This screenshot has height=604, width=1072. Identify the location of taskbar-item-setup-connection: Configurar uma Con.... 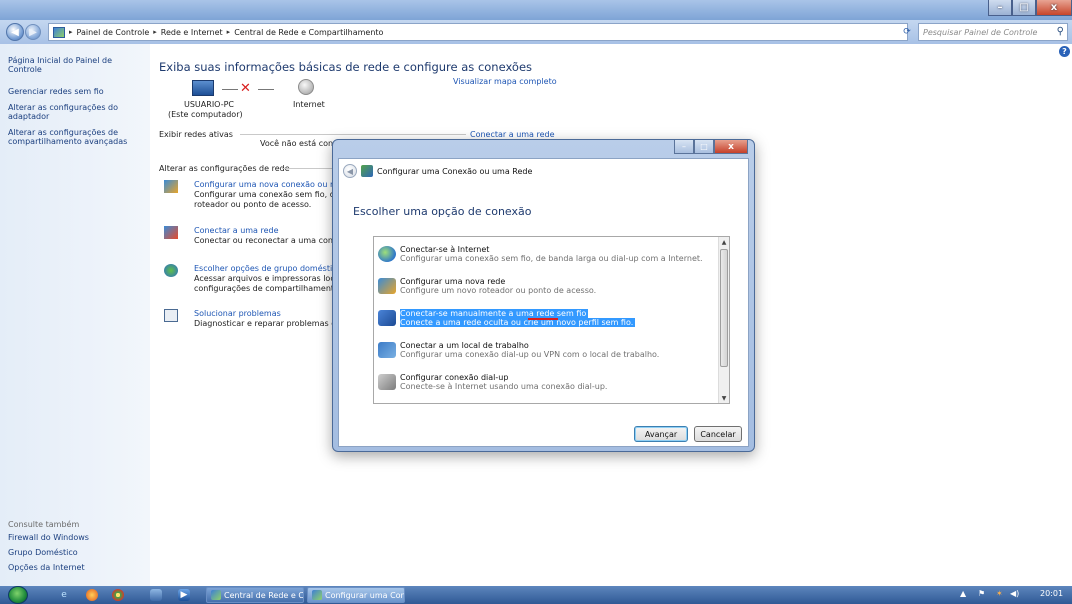
(356, 595).